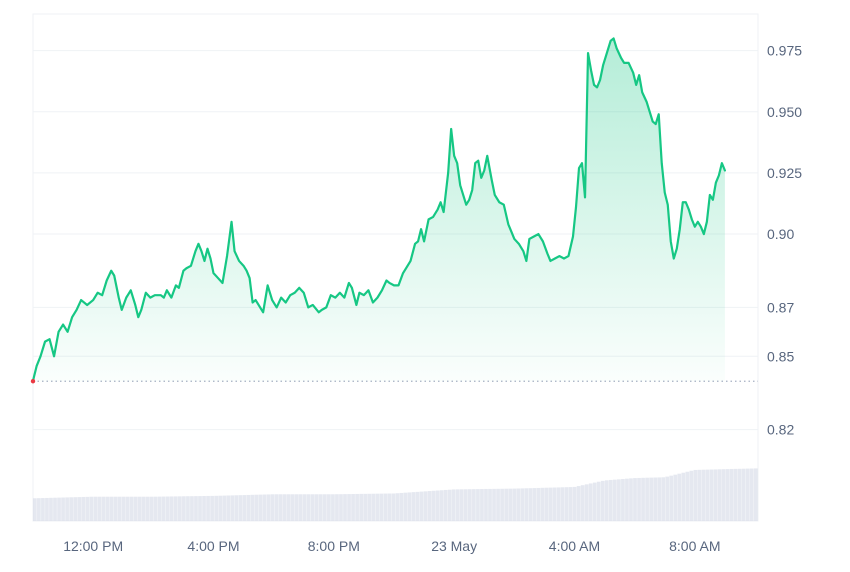  What do you see at coordinates (93, 546) in the screenshot?
I see `x-tick-label: 12:00 PM` at bounding box center [93, 546].